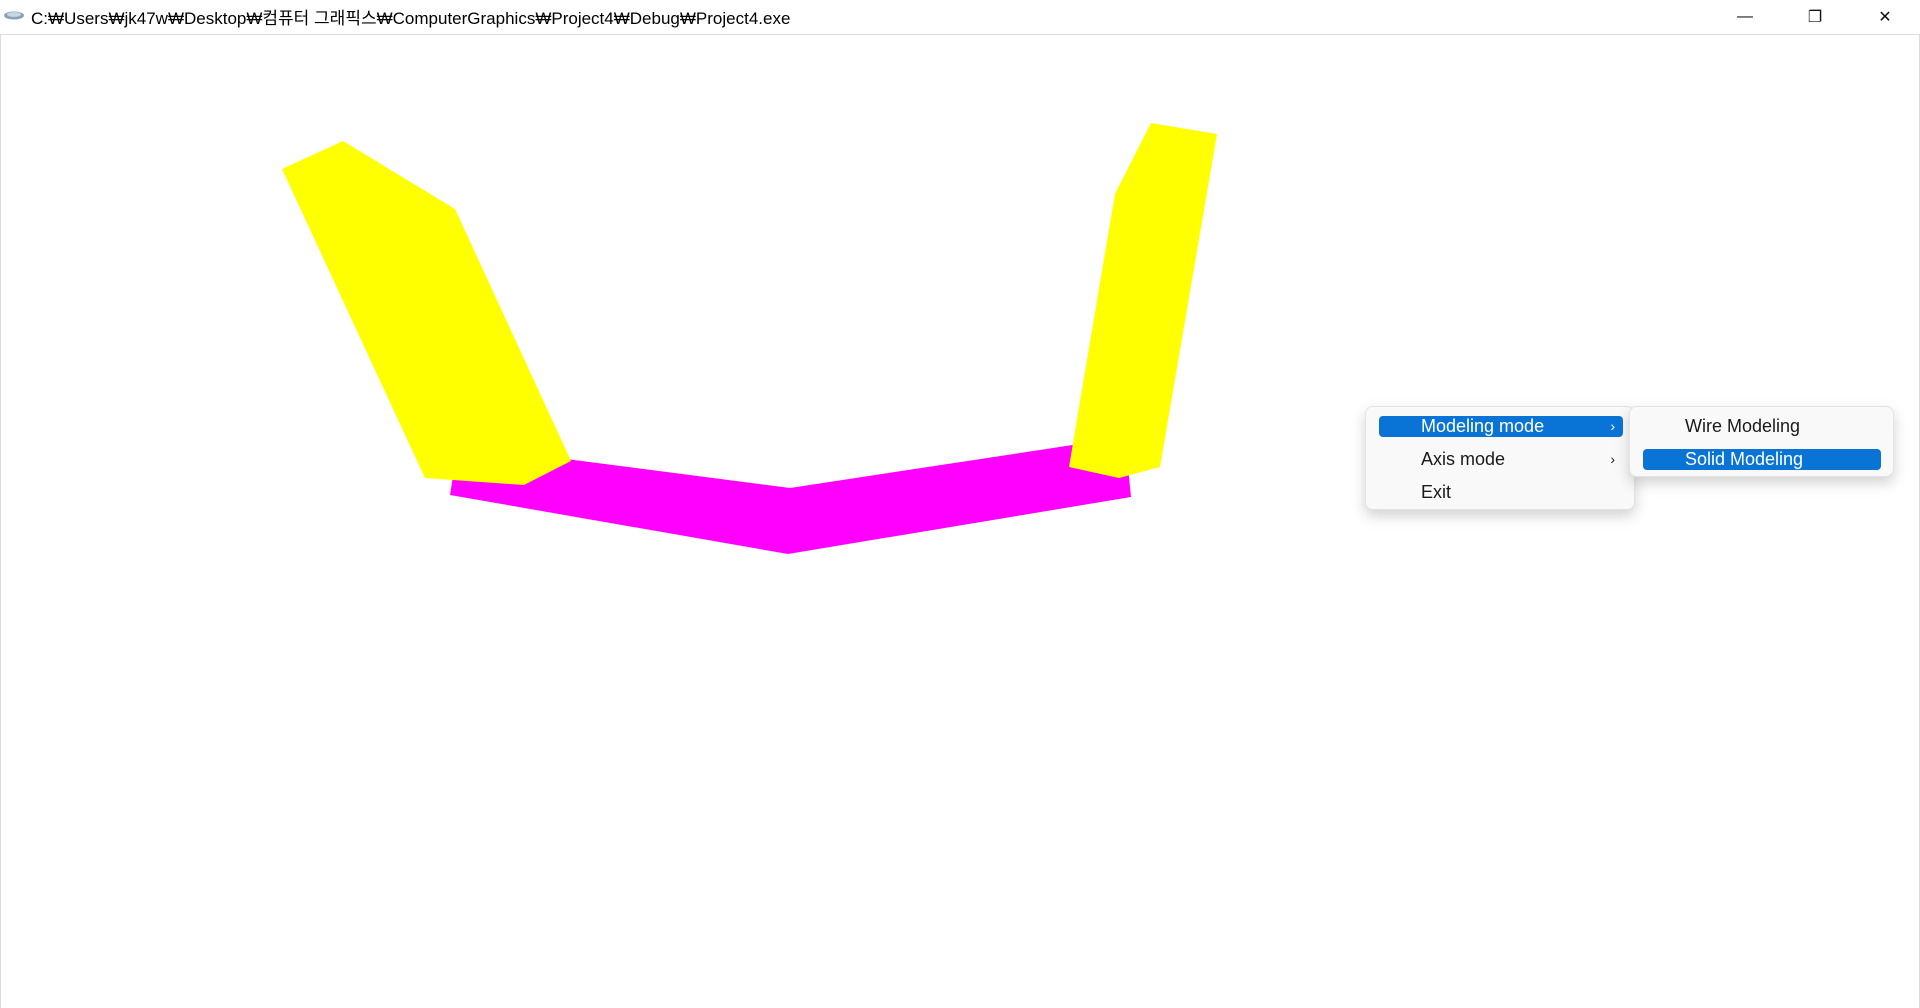 This screenshot has width=1920, height=1008. Describe the element at coordinates (1744, 459) in the screenshot. I see `menu-item-label: Solid Modeling` at that location.